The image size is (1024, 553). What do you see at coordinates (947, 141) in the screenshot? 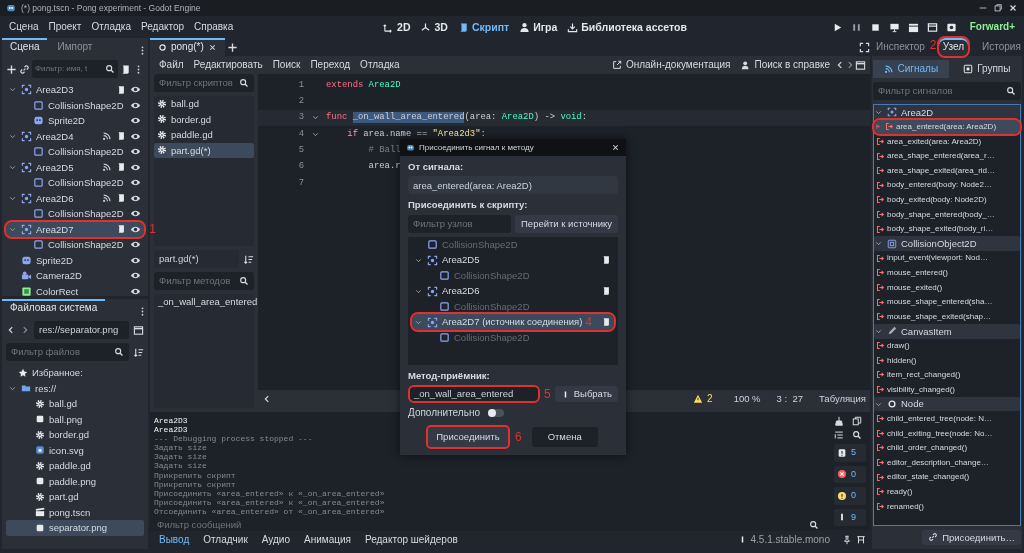
I see `signal-item: area_exited(area: Area2D)` at bounding box center [947, 141].